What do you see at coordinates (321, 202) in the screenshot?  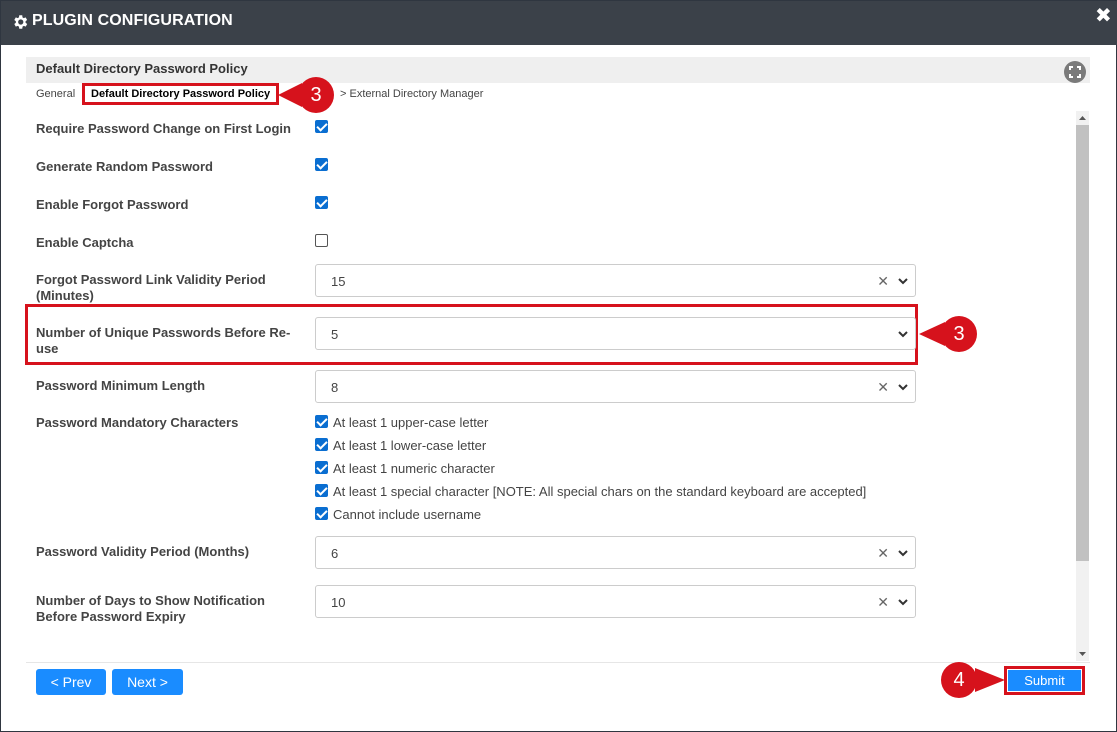 I see `enable-forgot-password-checkbox` at bounding box center [321, 202].